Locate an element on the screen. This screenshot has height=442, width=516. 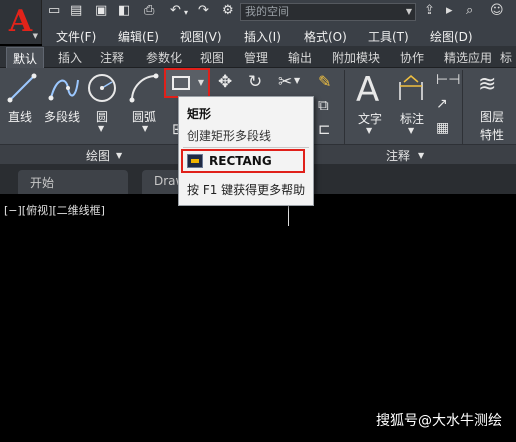
circle-icon is located at coordinates (102, 88).